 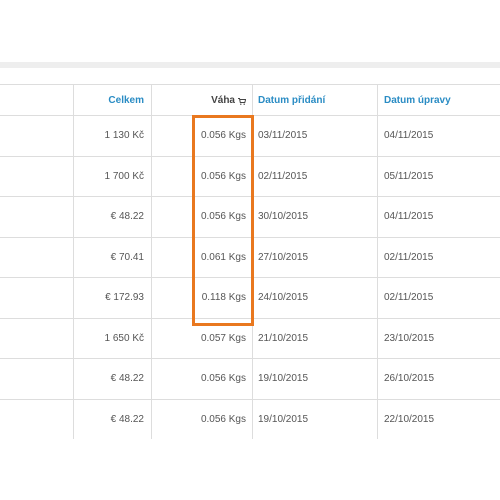 I want to click on cell-celkem: € 172.93, so click(x=124, y=298).